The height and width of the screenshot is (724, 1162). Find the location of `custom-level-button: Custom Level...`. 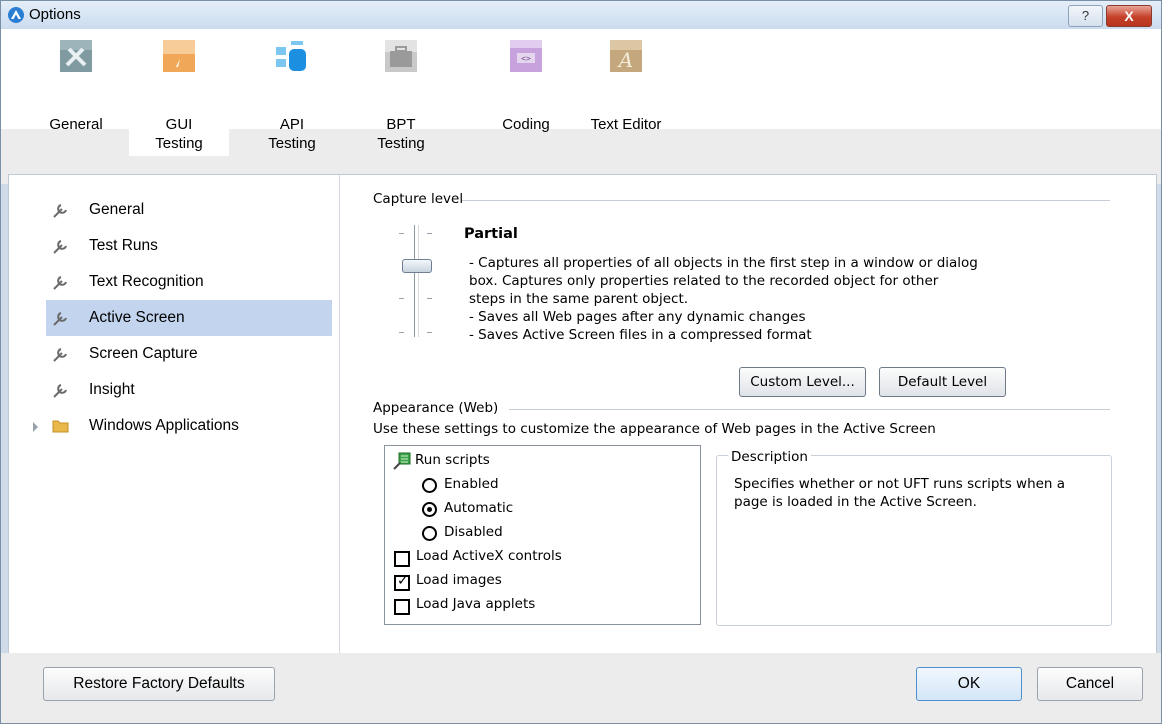

custom-level-button: Custom Level... is located at coordinates (802, 382).